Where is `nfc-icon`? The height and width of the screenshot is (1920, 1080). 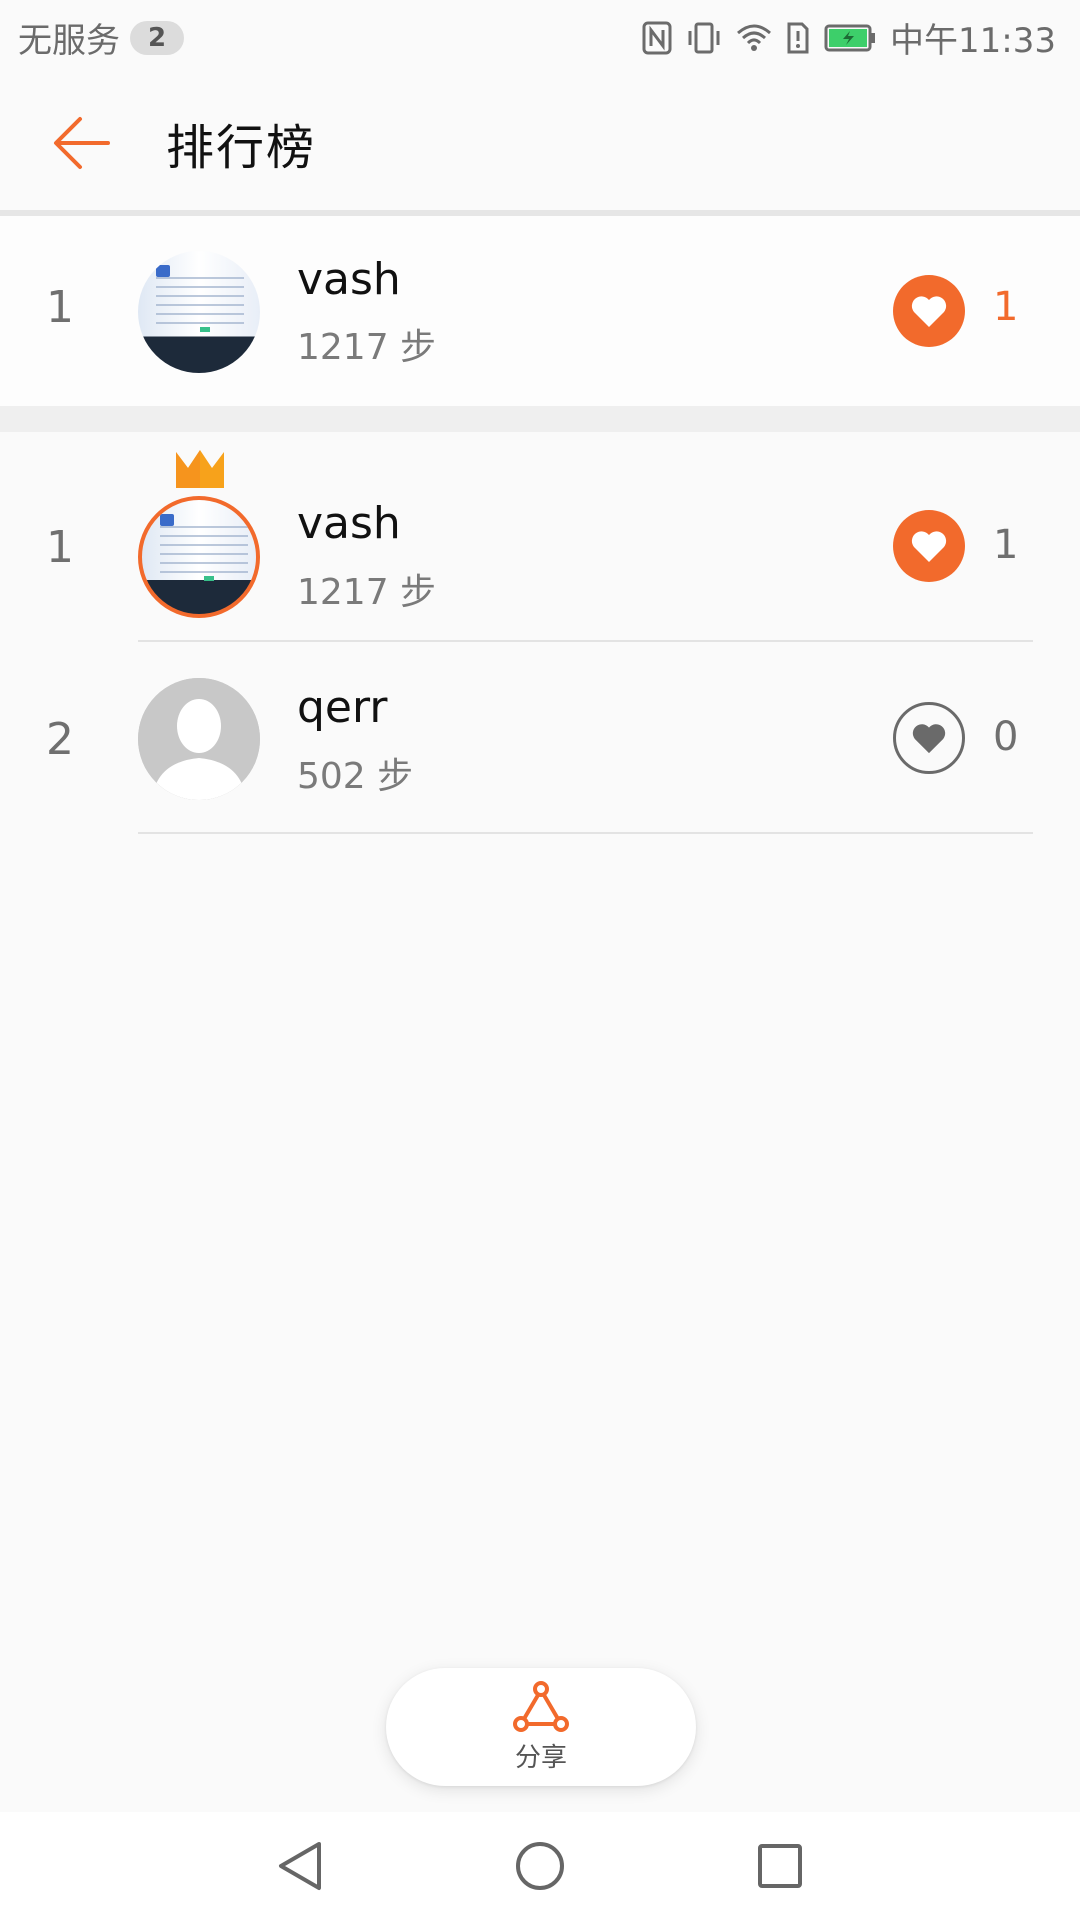
nfc-icon is located at coordinates (657, 38).